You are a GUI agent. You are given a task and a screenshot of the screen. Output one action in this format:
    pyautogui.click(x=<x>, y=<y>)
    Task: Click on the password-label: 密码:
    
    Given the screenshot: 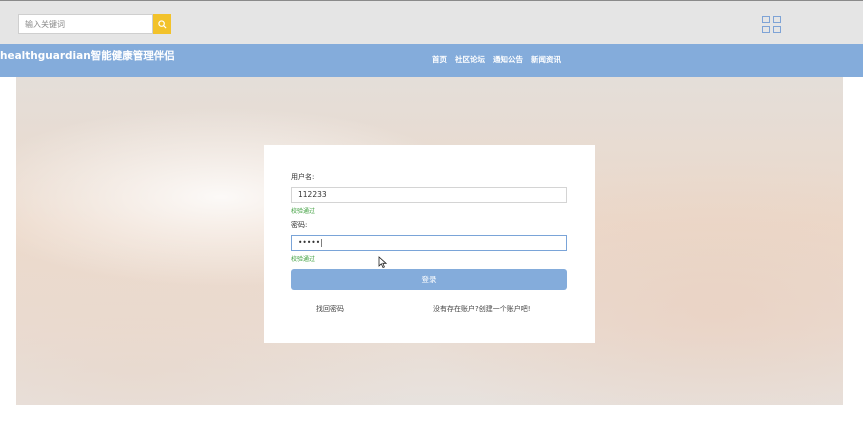 What is the action you would take?
    pyautogui.click(x=299, y=225)
    